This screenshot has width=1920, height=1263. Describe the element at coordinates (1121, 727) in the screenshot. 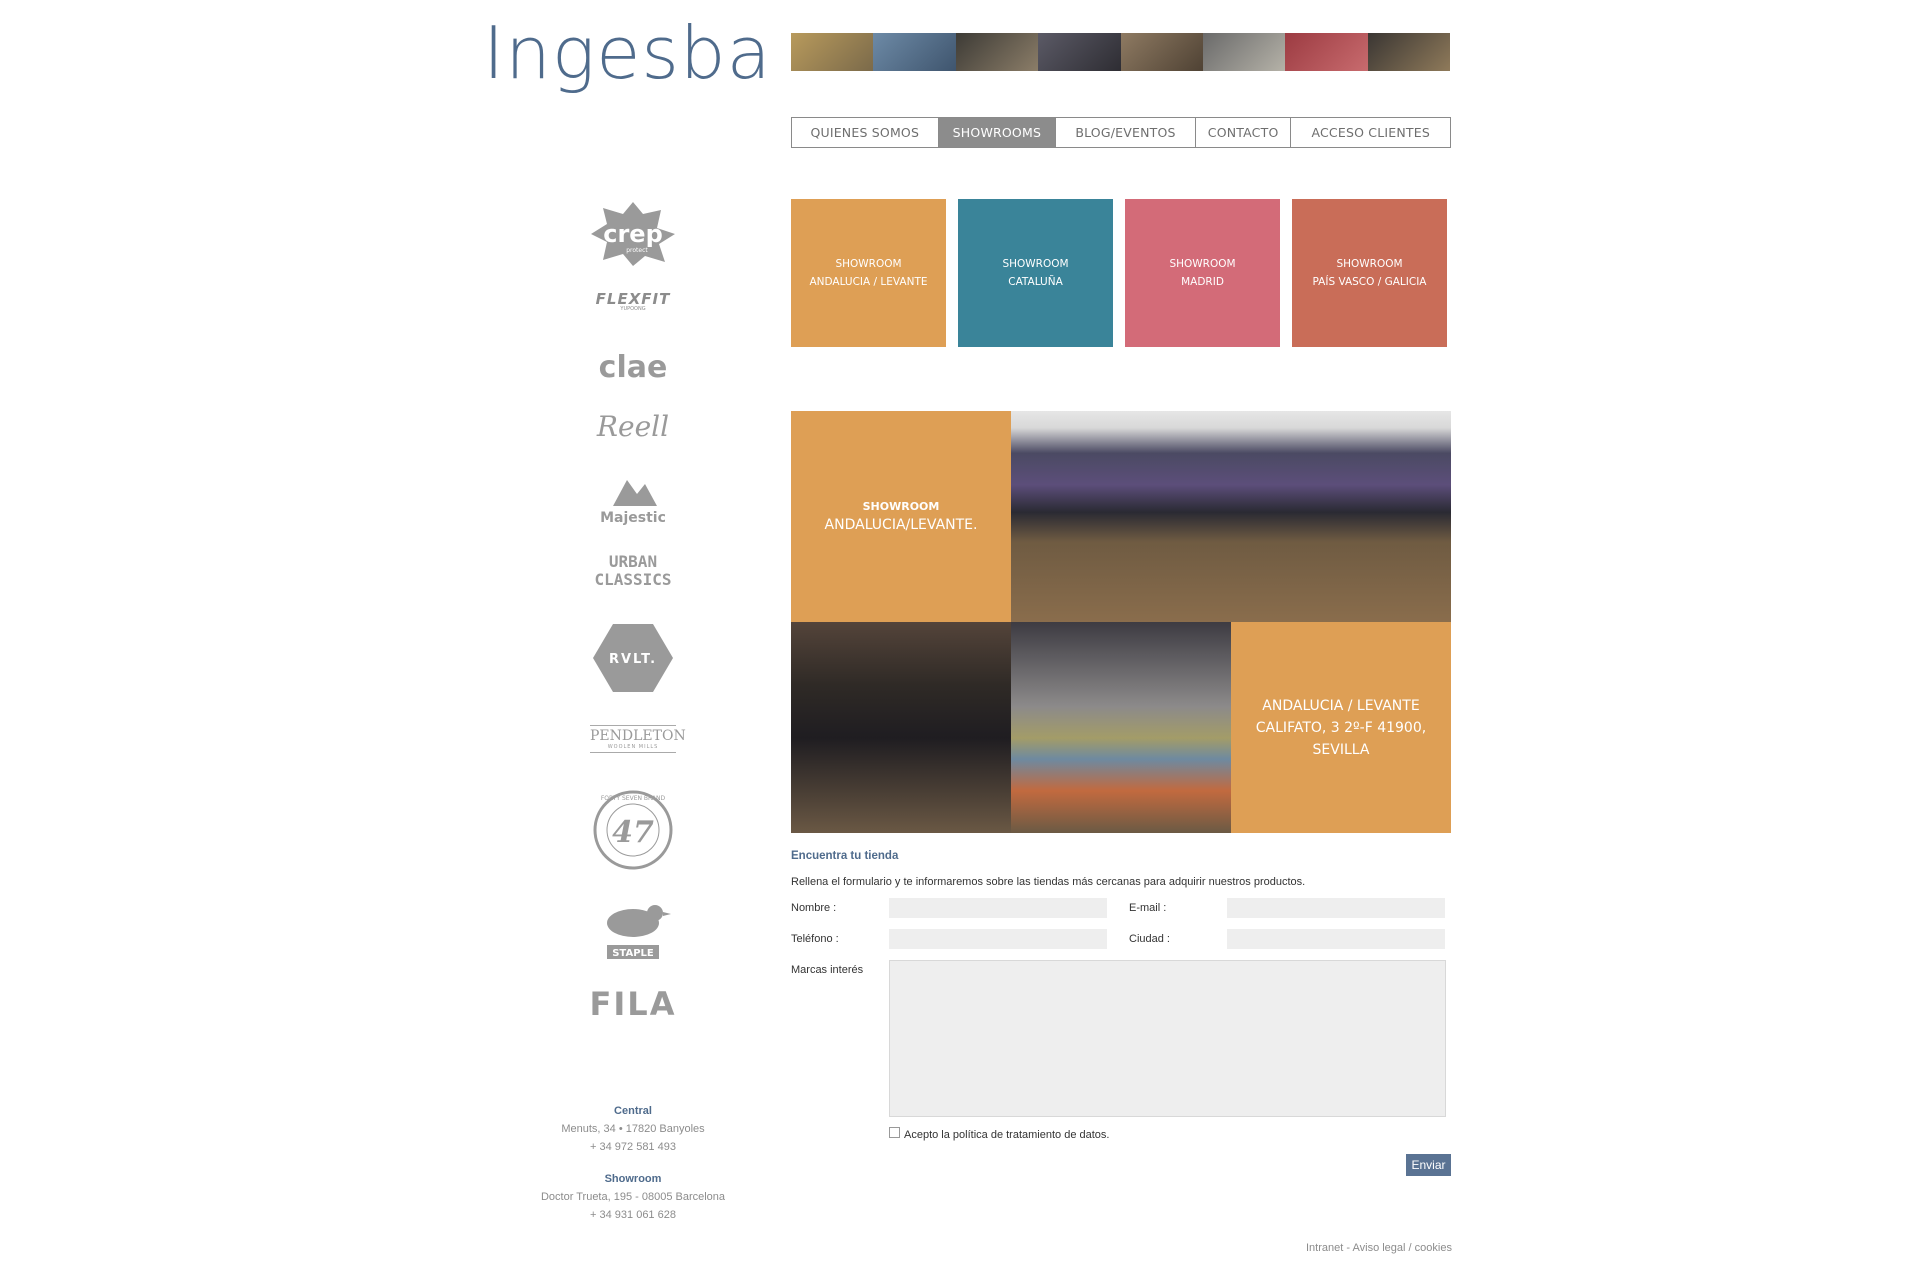

I see `showroom-photo-shoes` at that location.